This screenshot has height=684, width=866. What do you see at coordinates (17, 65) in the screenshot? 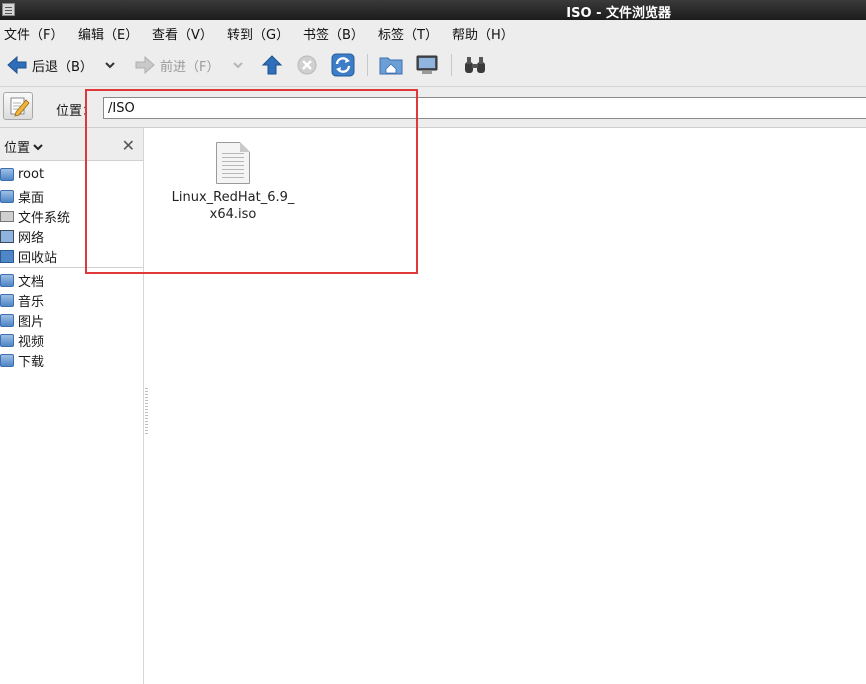
I see `back-arrow-icon` at bounding box center [17, 65].